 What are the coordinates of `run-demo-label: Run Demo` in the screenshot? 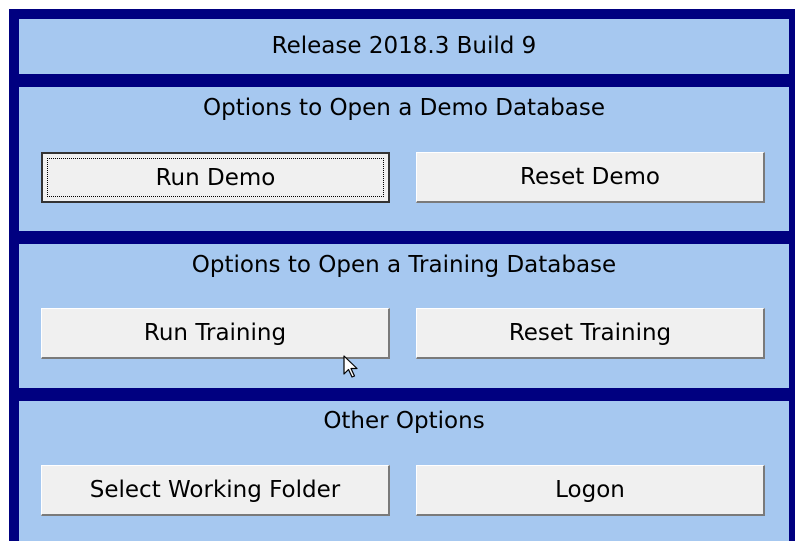 It's located at (215, 177).